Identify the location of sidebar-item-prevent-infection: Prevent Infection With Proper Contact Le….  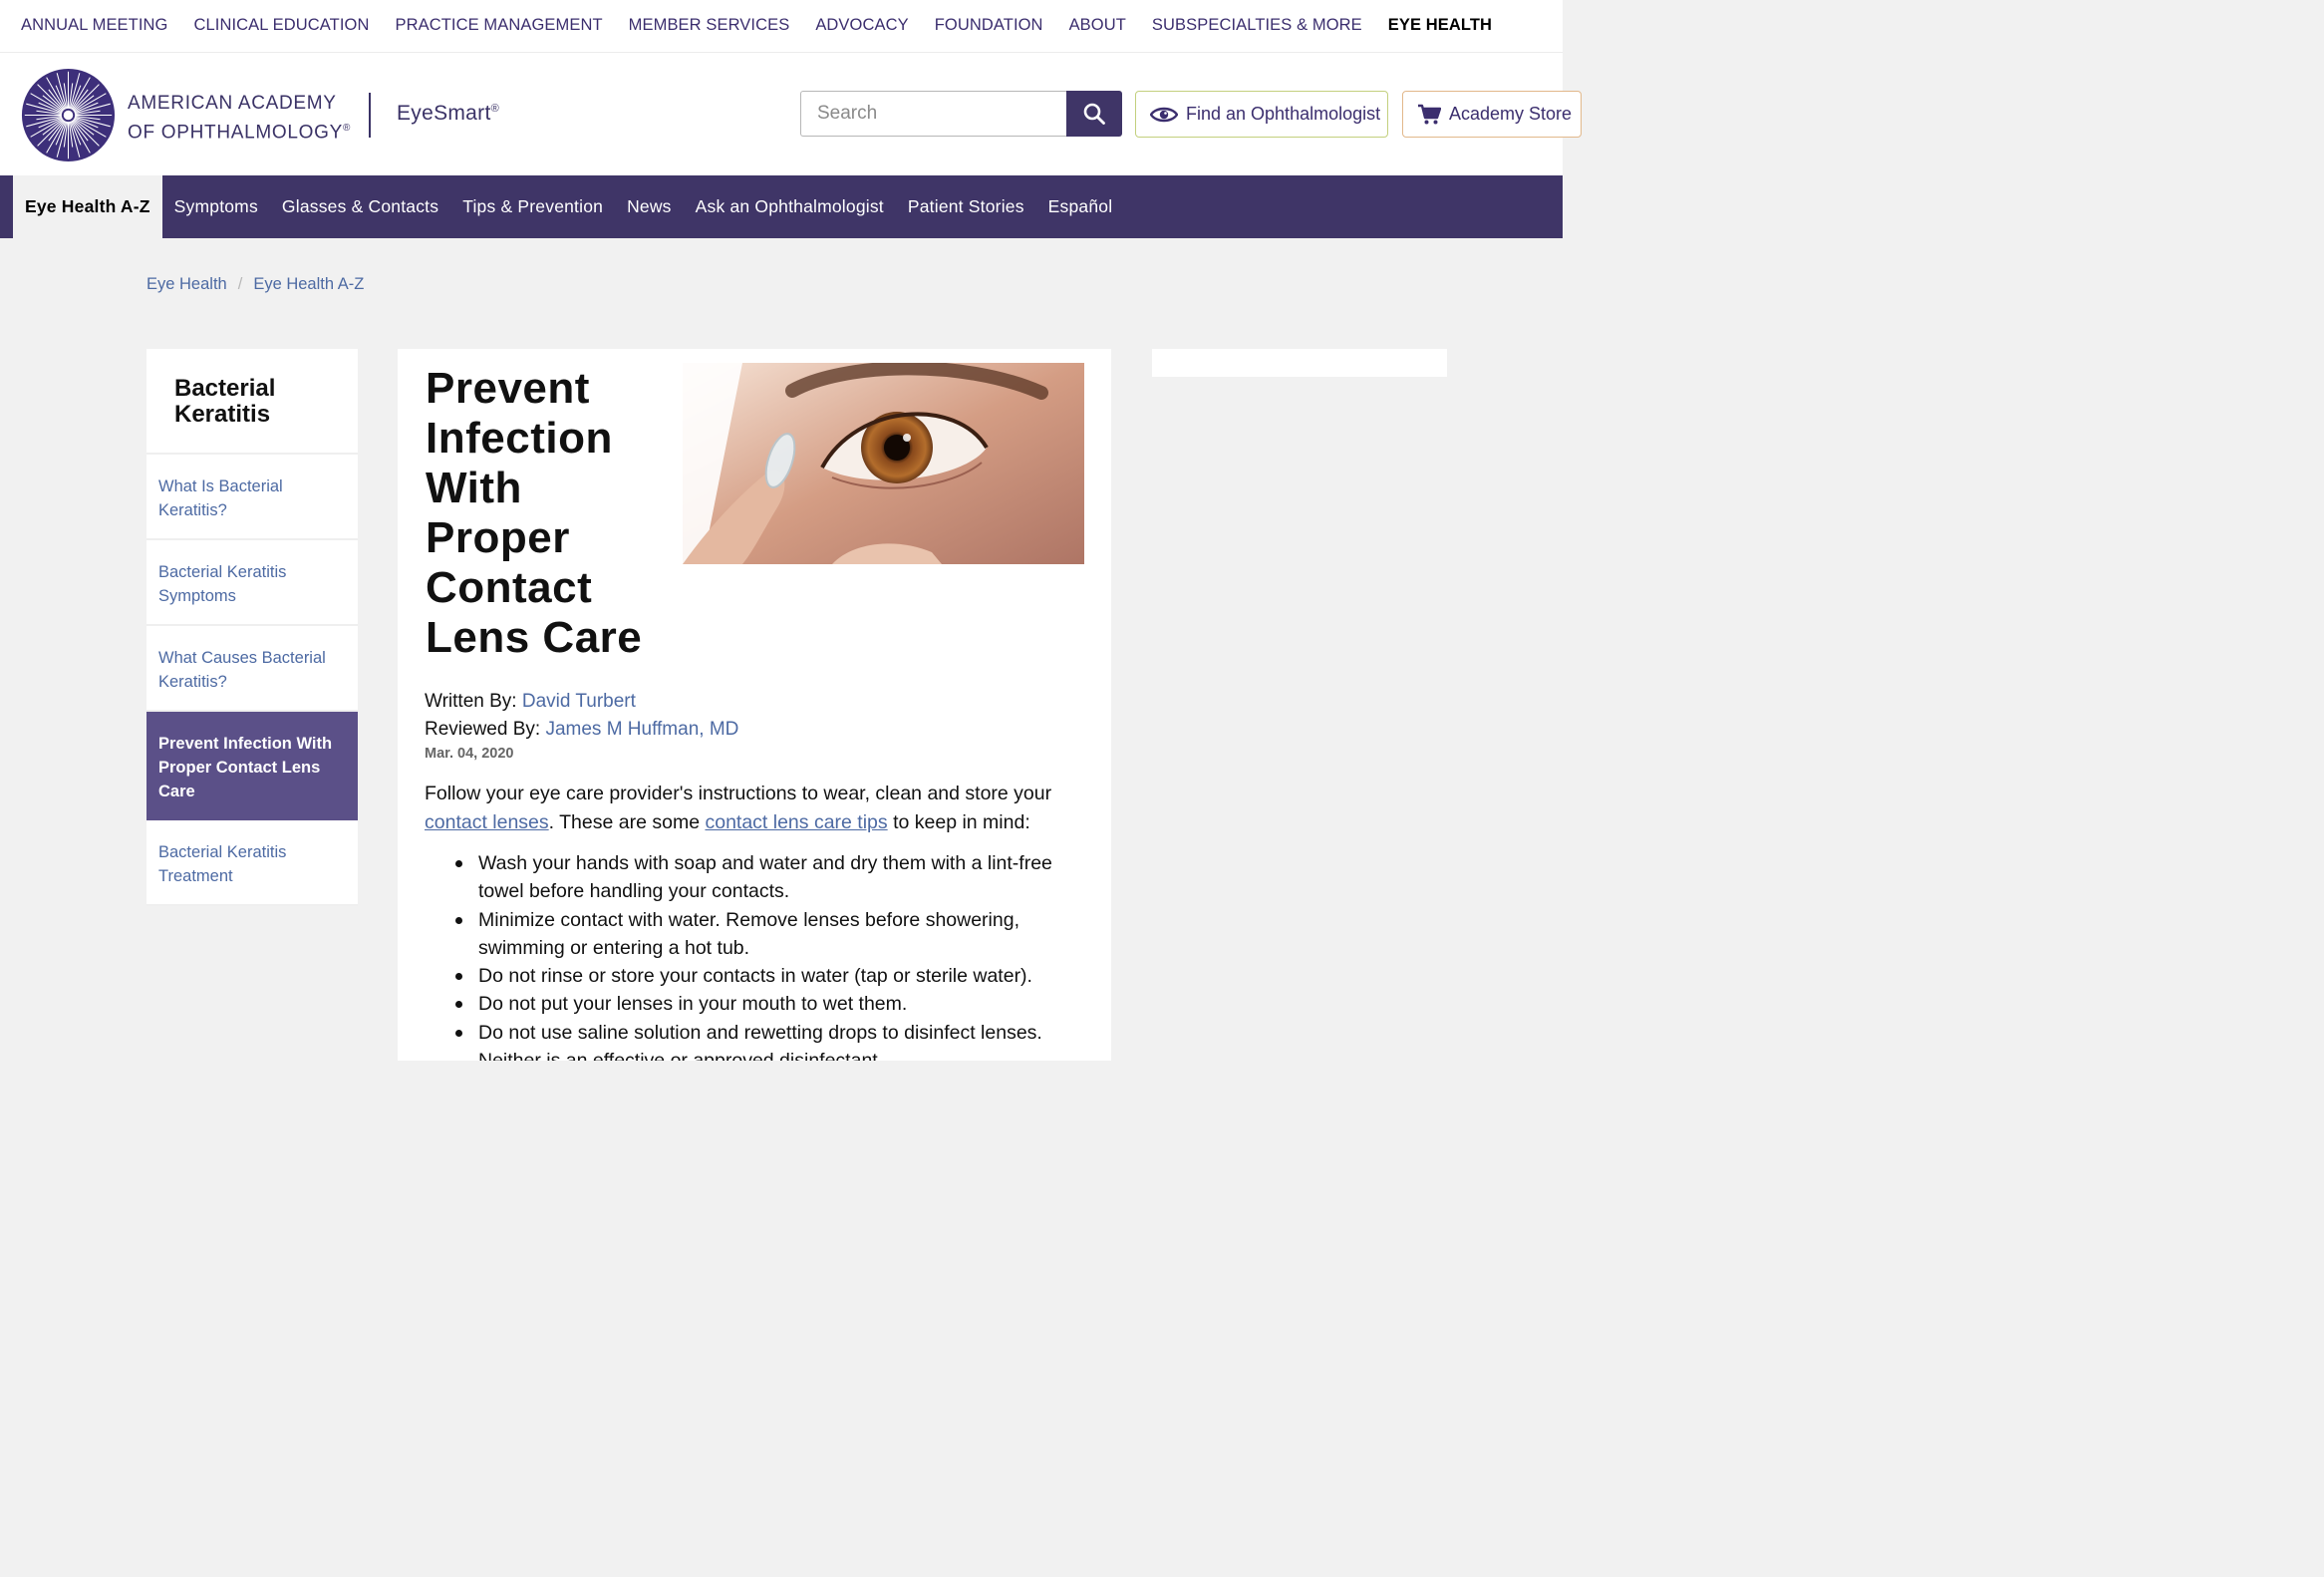
(252, 766).